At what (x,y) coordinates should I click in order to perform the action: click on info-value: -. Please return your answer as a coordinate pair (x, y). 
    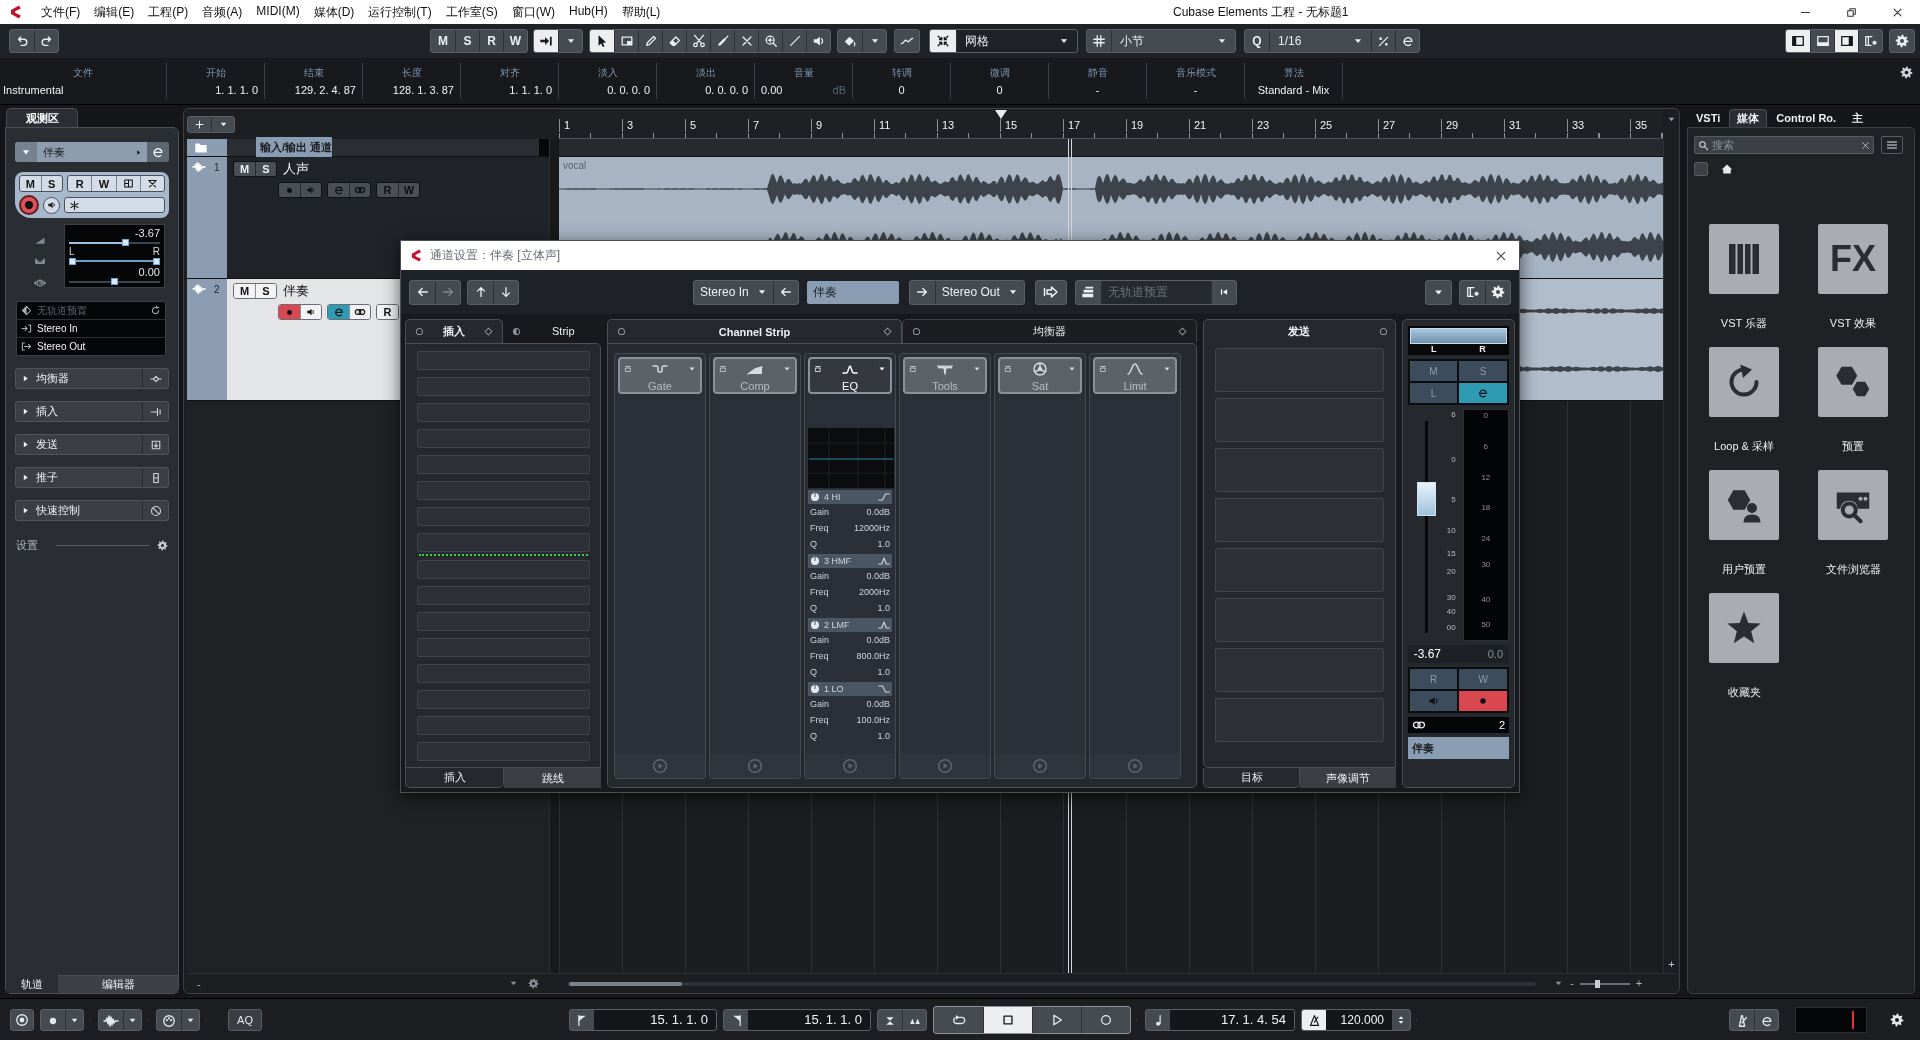
    Looking at the image, I should click on (1195, 90).